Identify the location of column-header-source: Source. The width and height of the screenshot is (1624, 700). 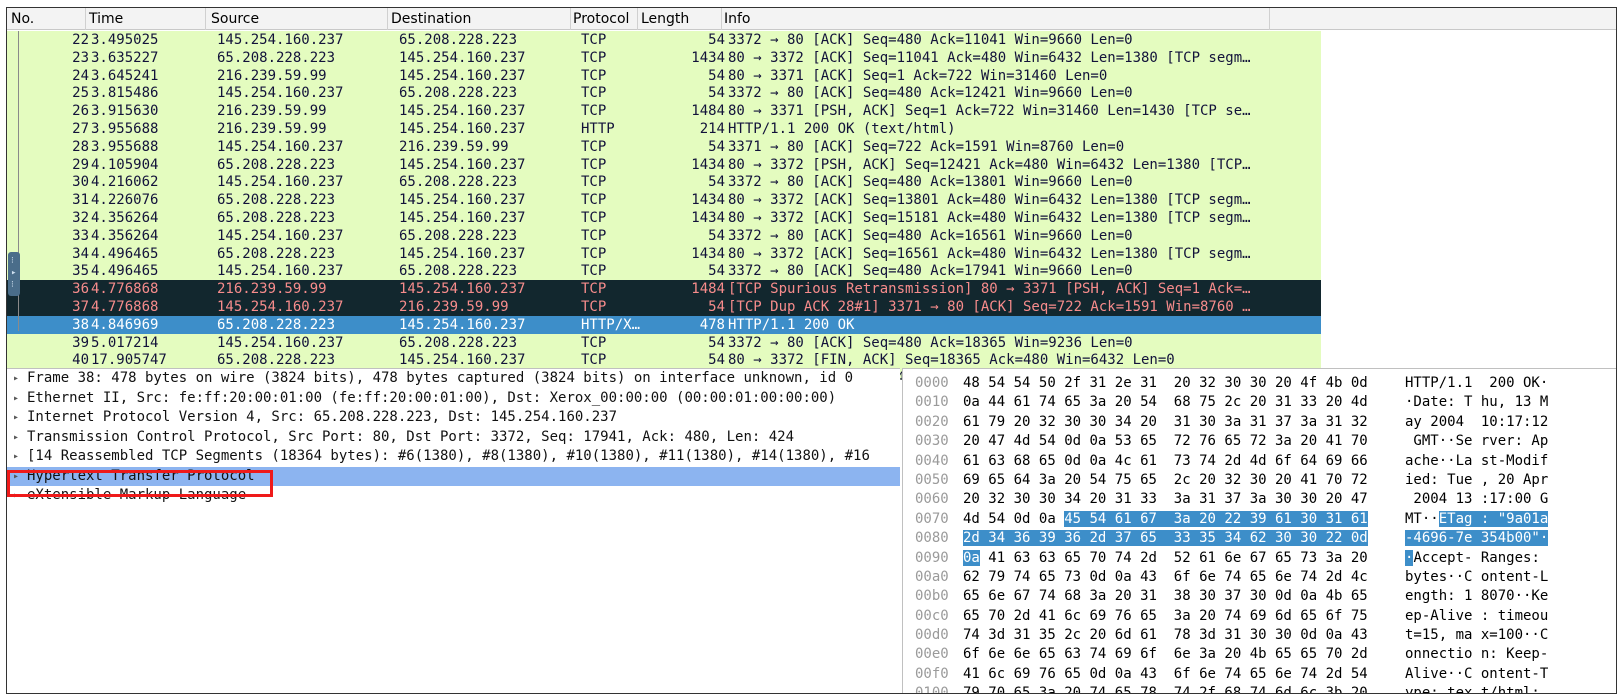
(235, 19).